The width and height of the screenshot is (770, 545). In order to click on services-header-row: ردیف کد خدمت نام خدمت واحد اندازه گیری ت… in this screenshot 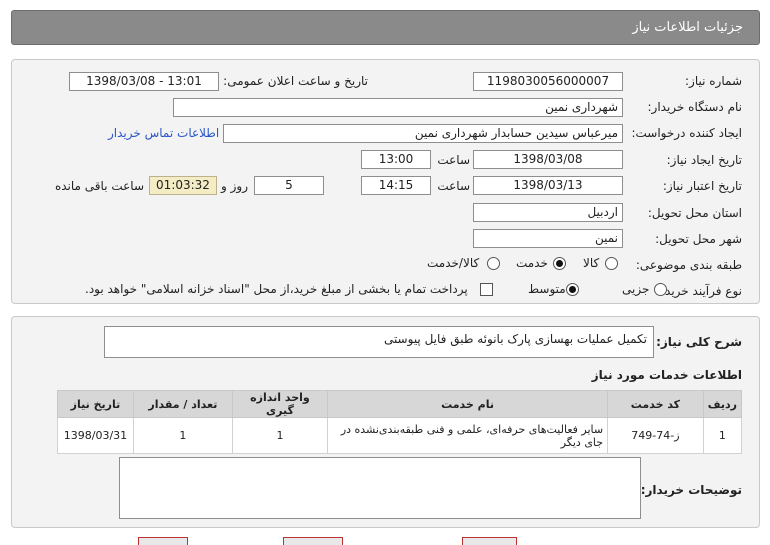, I will do `click(400, 404)`.